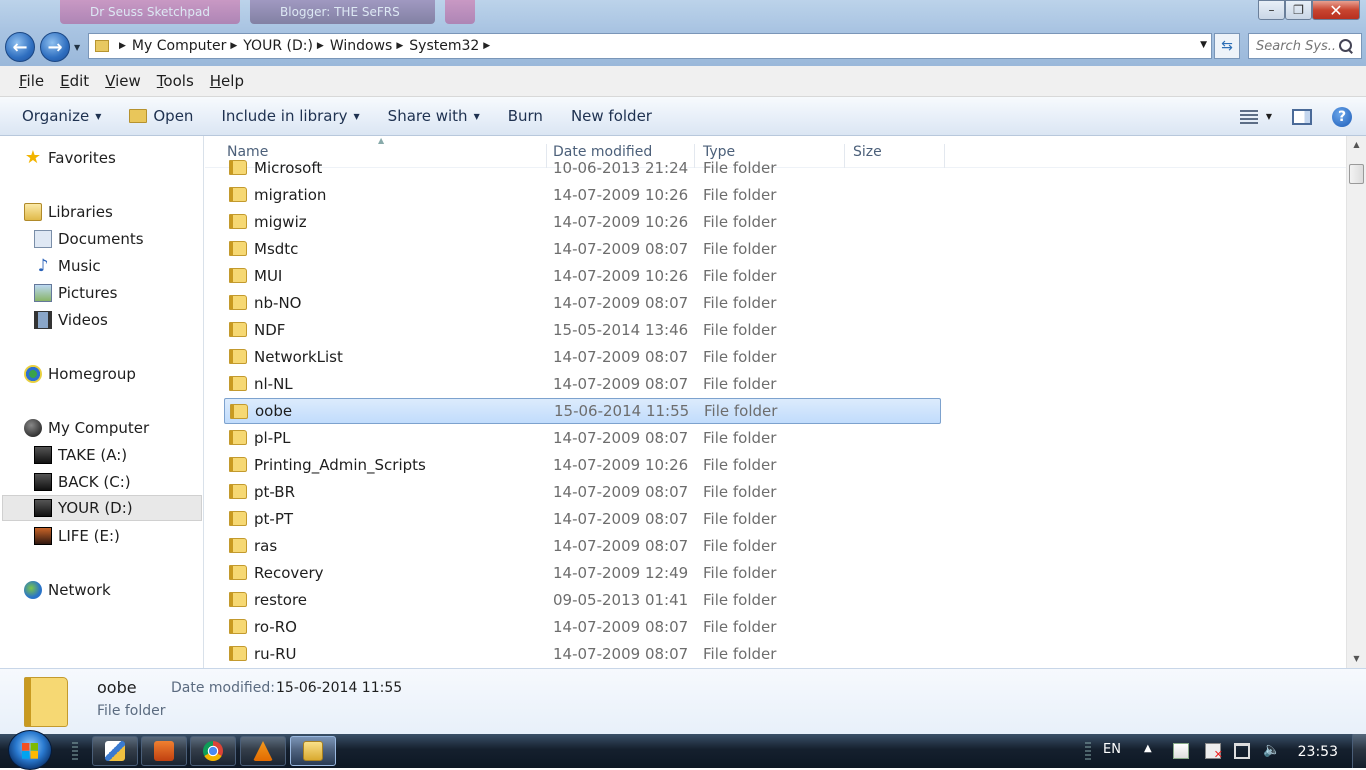  What do you see at coordinates (582, 168) in the screenshot?
I see `file-row: Microsoft 10-06-2013 21:24 File folder` at bounding box center [582, 168].